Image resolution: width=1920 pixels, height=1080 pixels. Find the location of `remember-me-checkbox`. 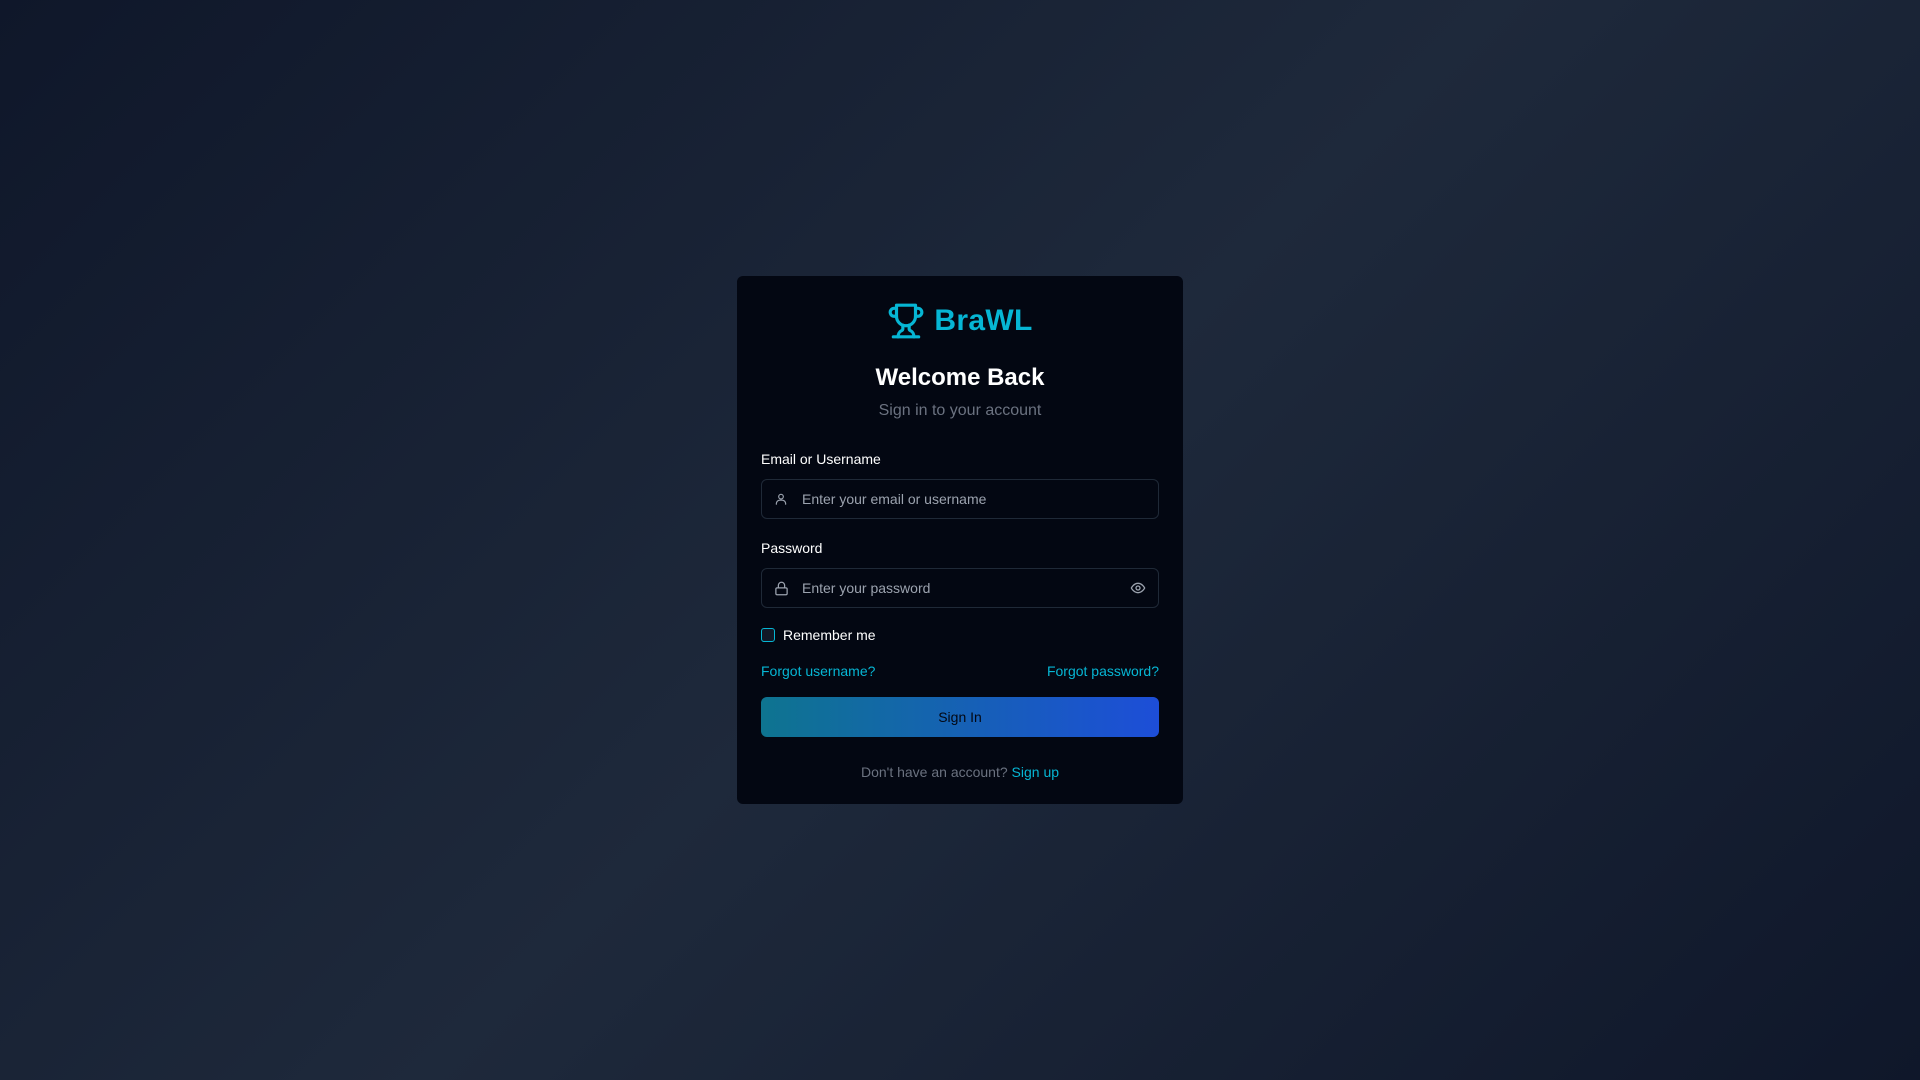

remember-me-checkbox is located at coordinates (768, 635).